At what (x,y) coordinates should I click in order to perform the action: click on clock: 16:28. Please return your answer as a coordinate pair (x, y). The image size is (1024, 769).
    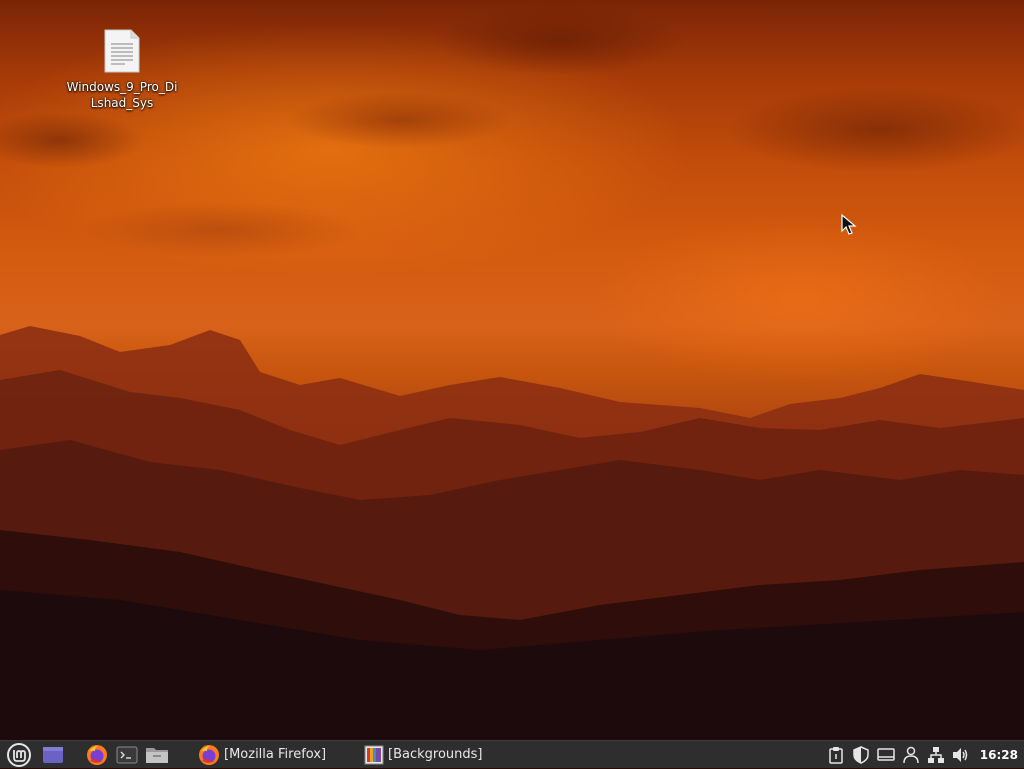
    Looking at the image, I should click on (999, 755).